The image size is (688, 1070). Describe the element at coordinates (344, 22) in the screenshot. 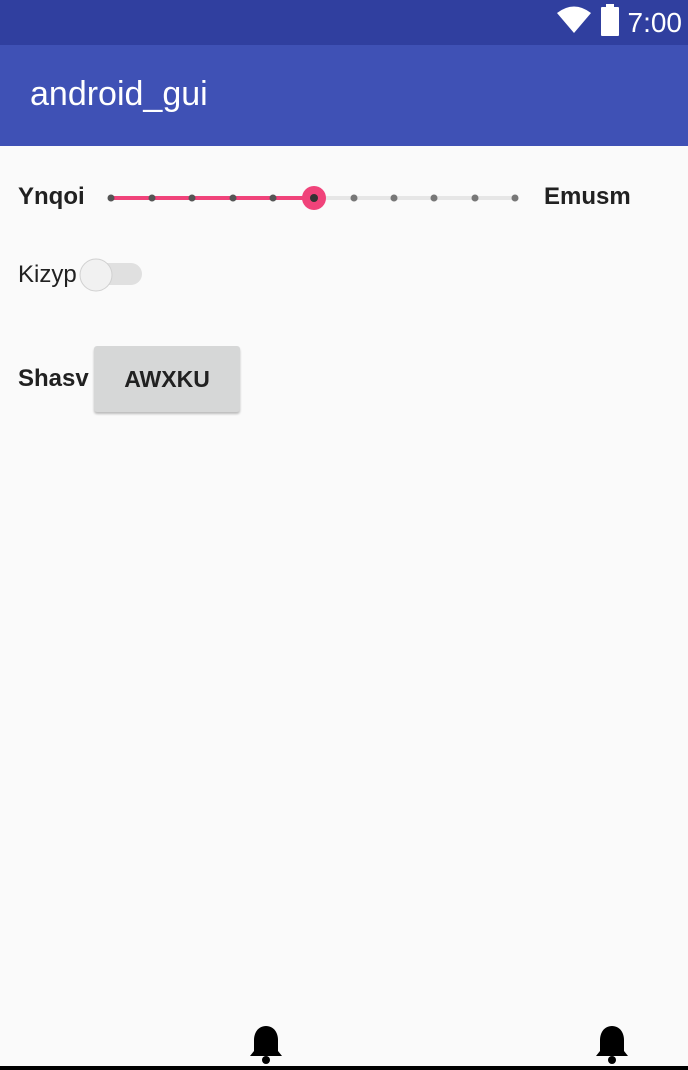

I see `status-bar: 7:00` at that location.